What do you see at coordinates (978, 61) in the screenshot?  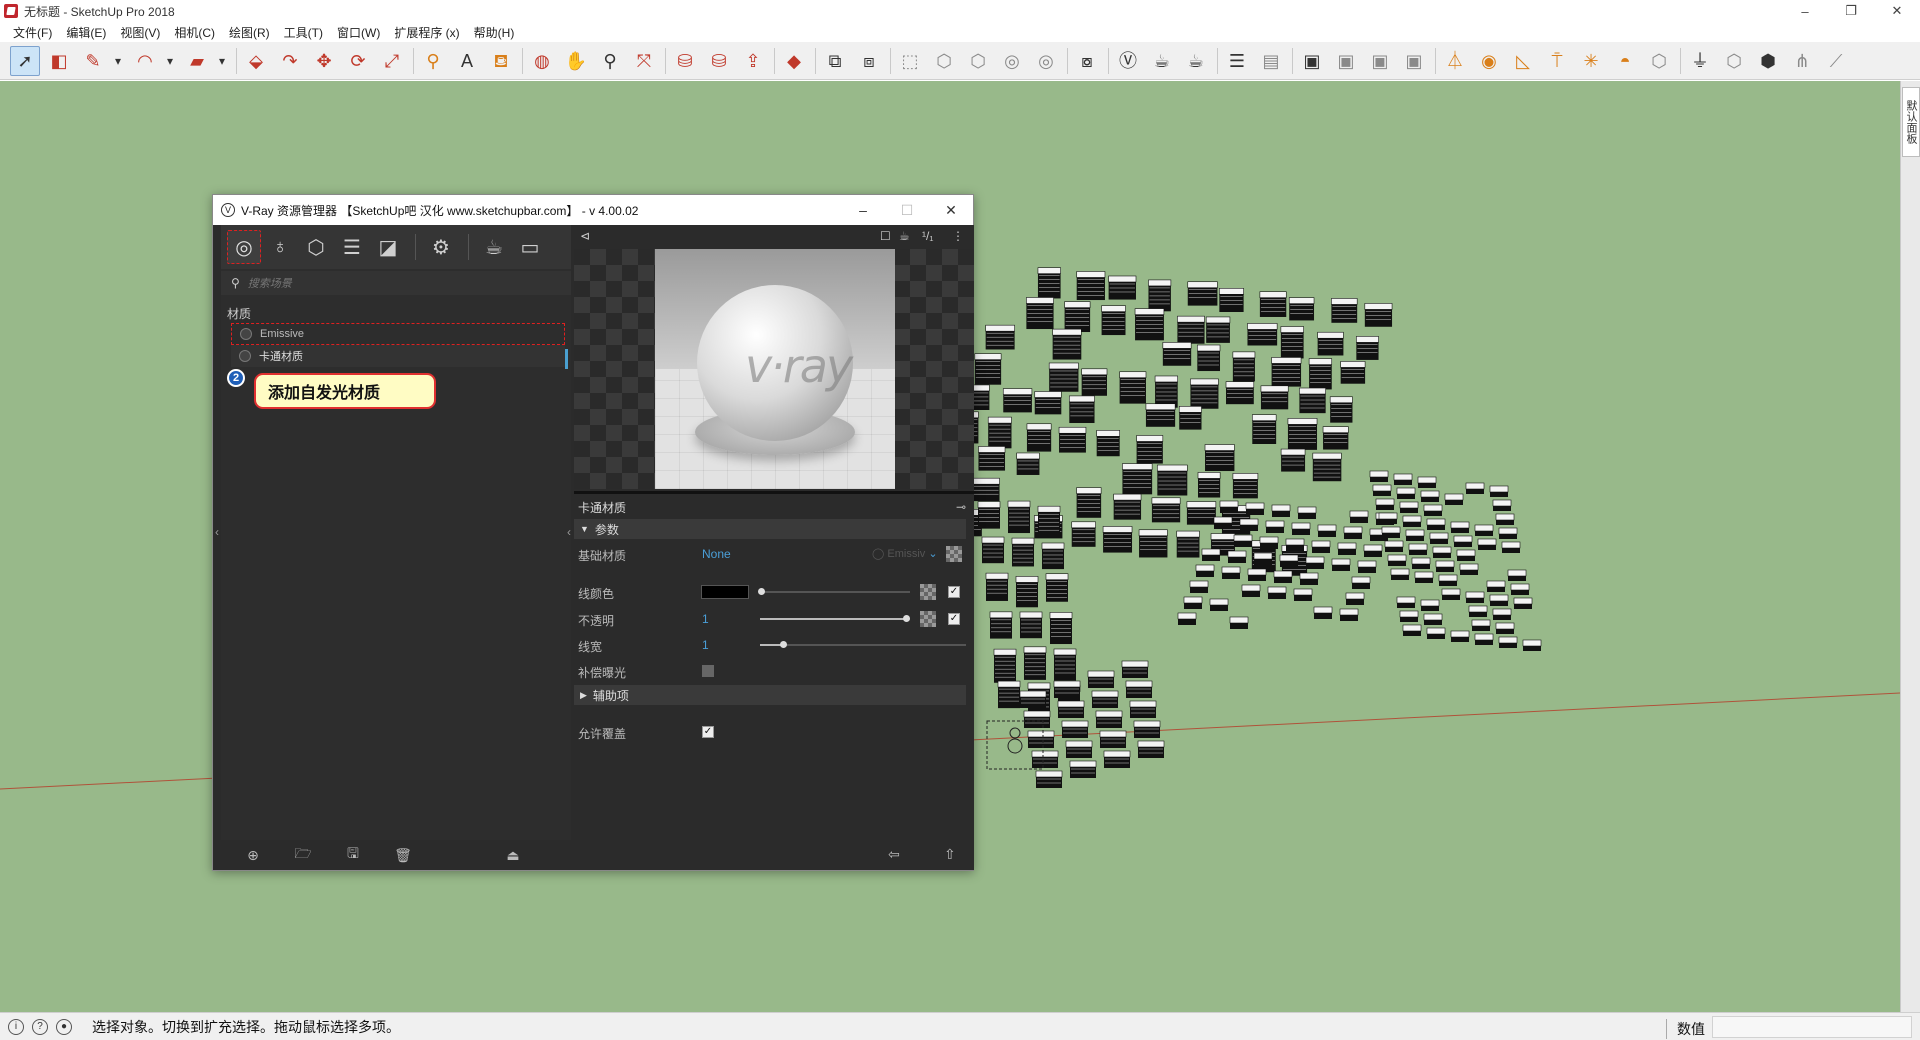 I see `front-view-icon: ⬡` at bounding box center [978, 61].